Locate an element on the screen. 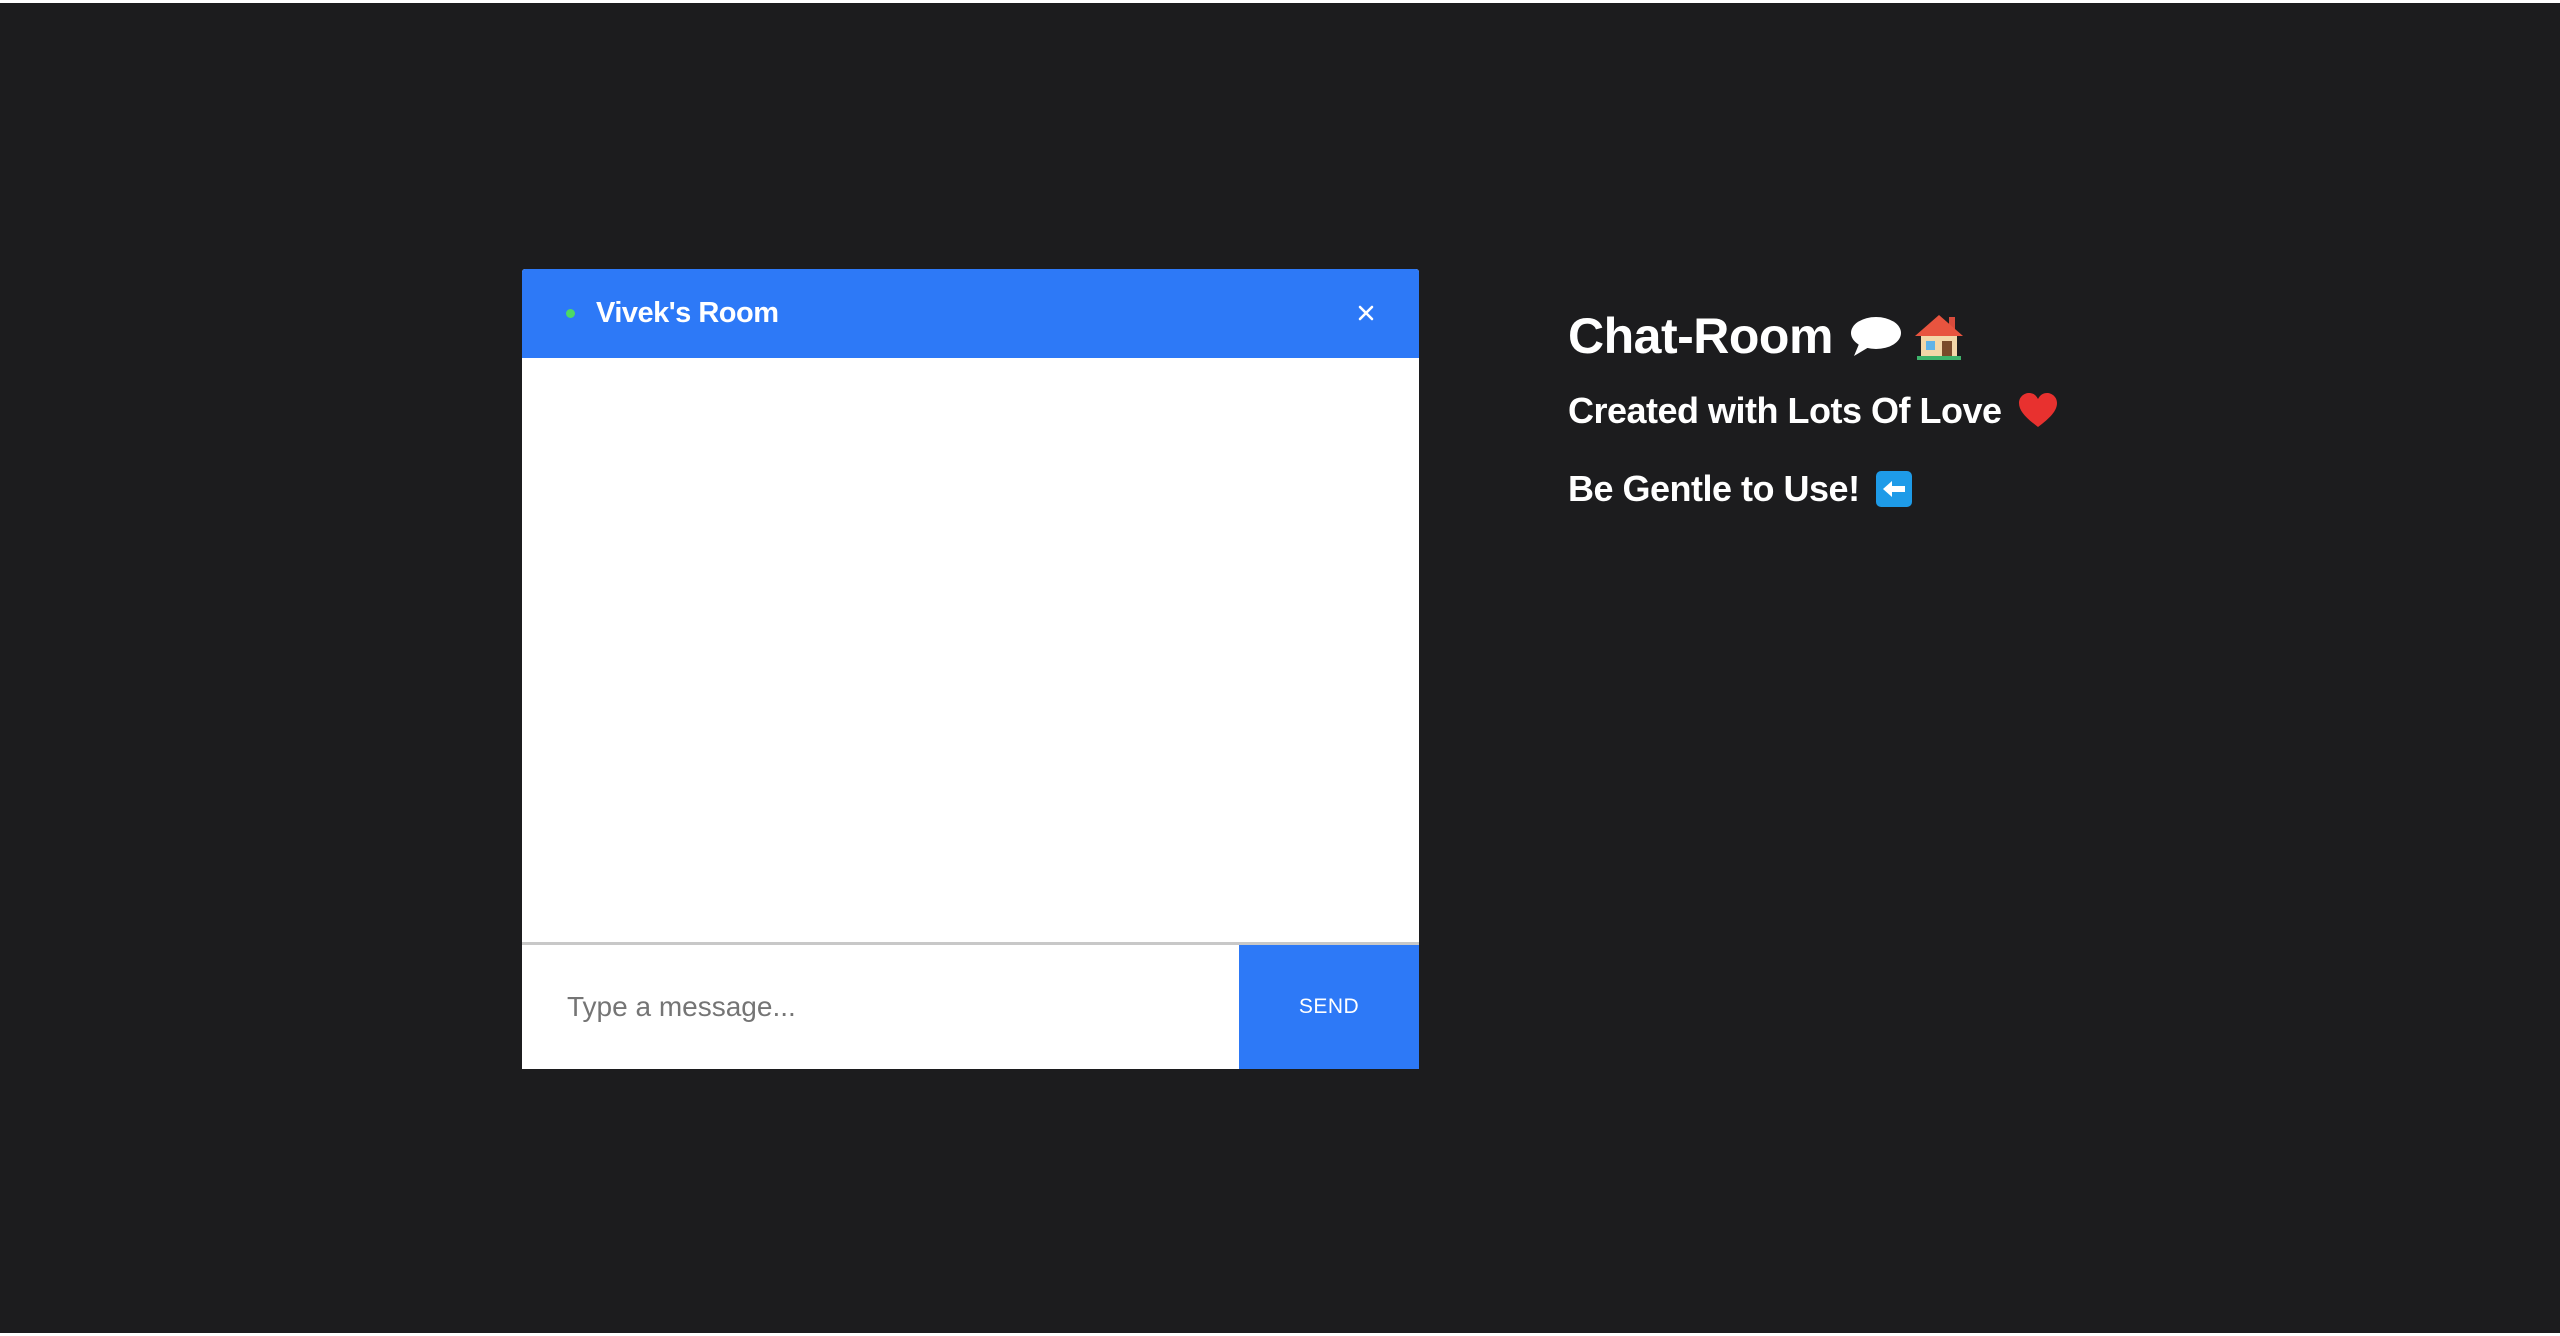 The height and width of the screenshot is (1336, 2560). info-title-line: Chat-Room is located at coordinates (1813, 336).